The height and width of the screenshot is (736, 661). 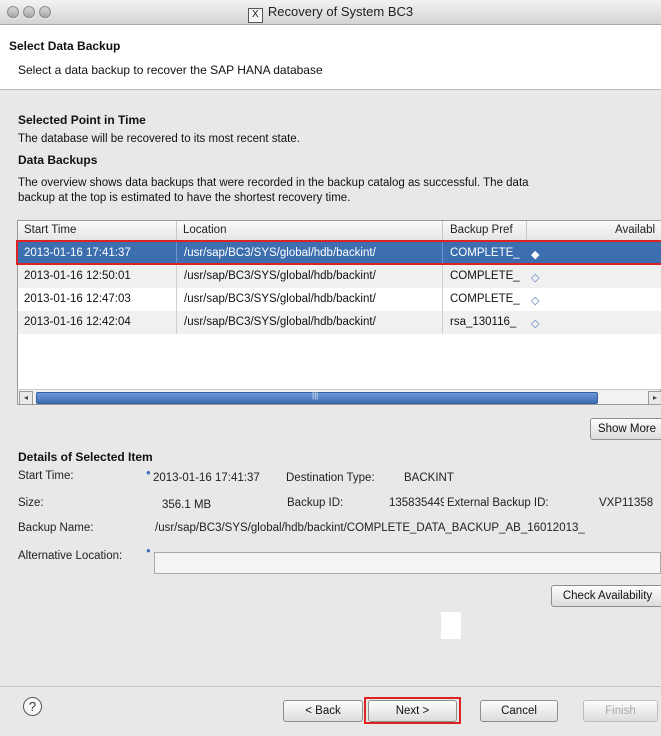 What do you see at coordinates (46, 476) in the screenshot?
I see `start-time-label: Start Time:` at bounding box center [46, 476].